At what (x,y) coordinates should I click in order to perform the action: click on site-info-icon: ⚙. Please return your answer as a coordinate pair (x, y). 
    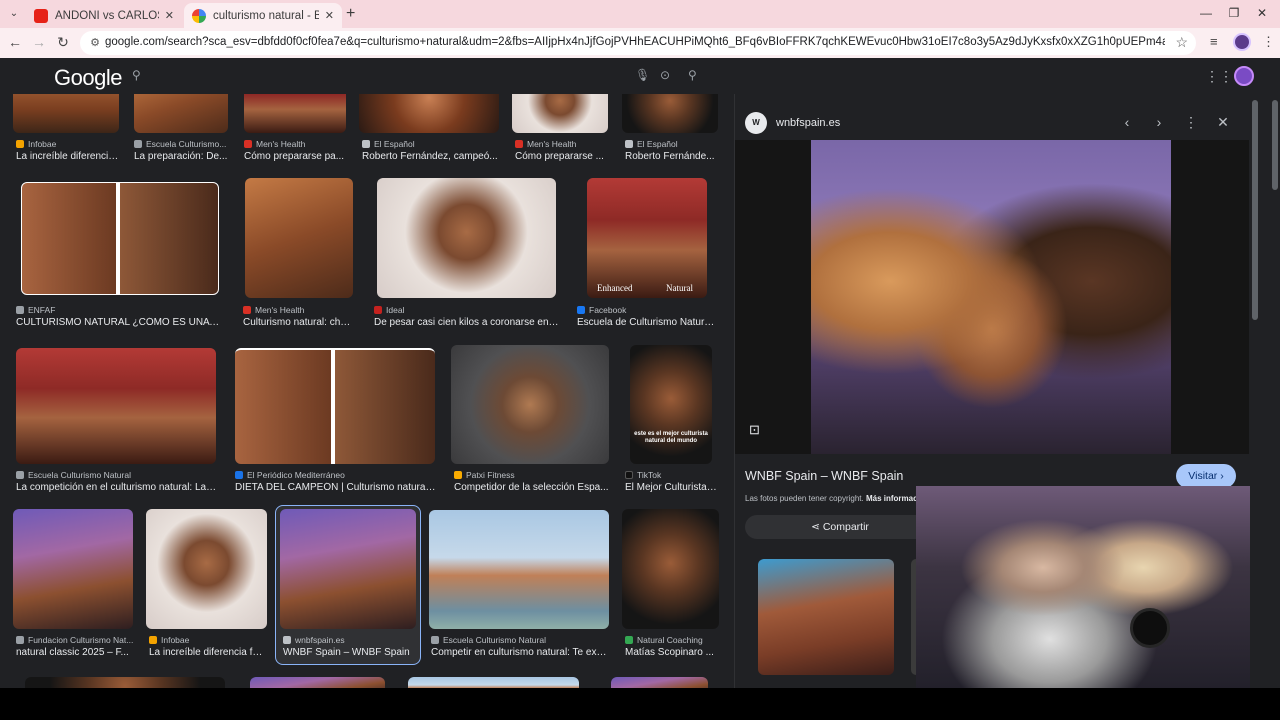
    Looking at the image, I should click on (95, 43).